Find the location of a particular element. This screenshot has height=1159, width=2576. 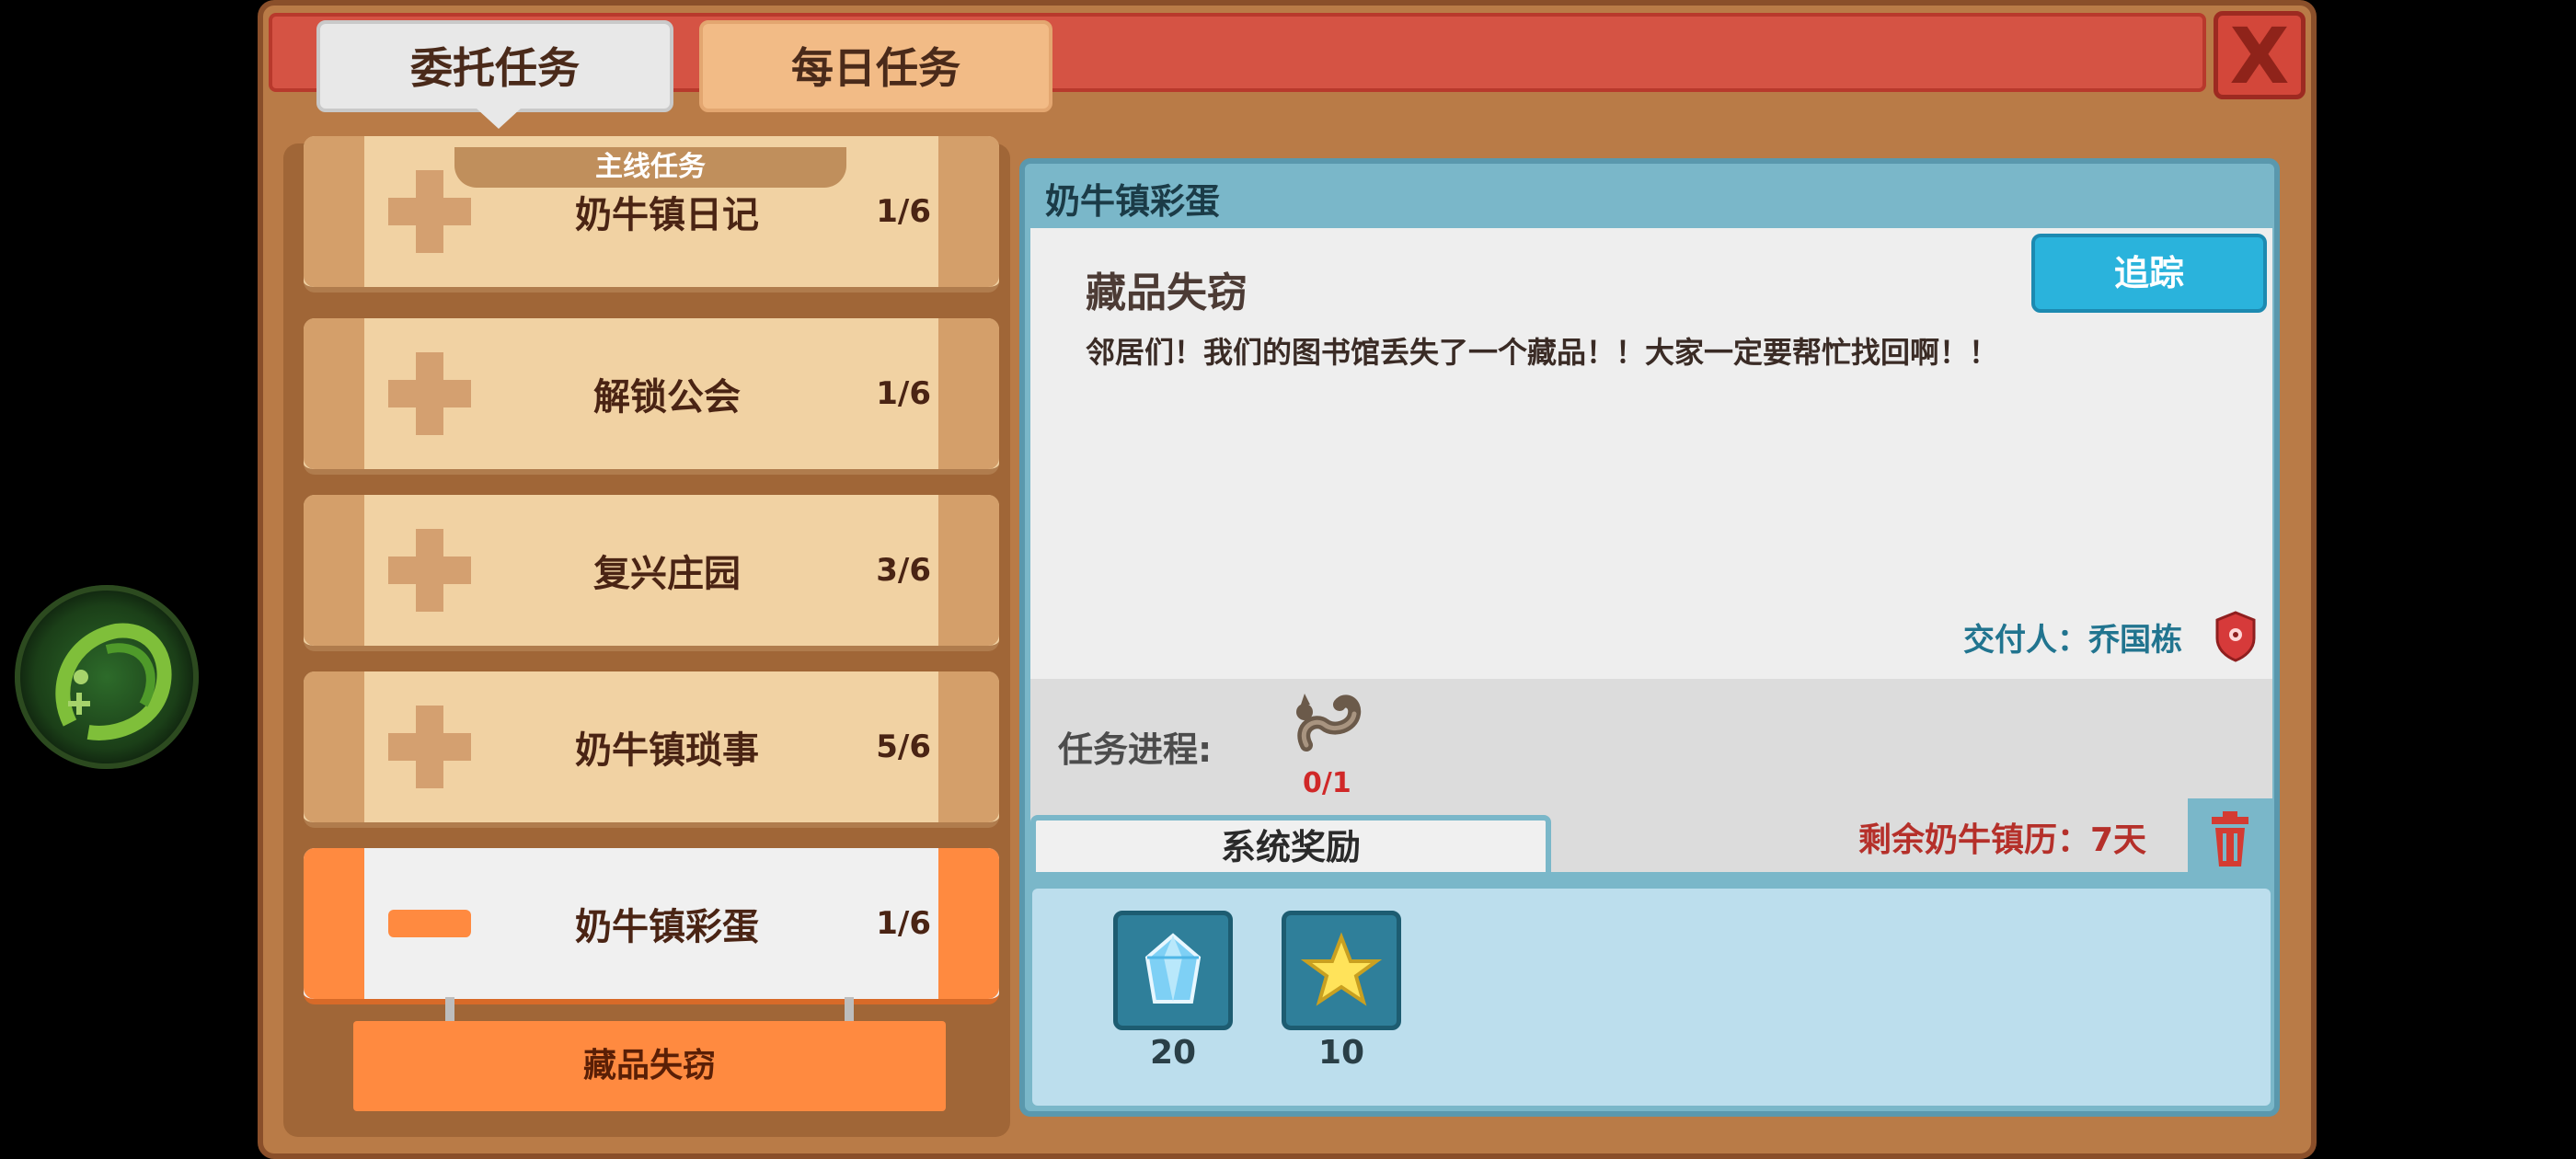

sub-quest-item: 藏品失窃 is located at coordinates (649, 1066).